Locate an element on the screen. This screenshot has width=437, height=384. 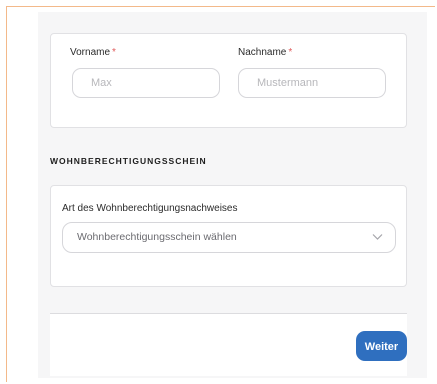
chevron-down-icon is located at coordinates (377, 237).